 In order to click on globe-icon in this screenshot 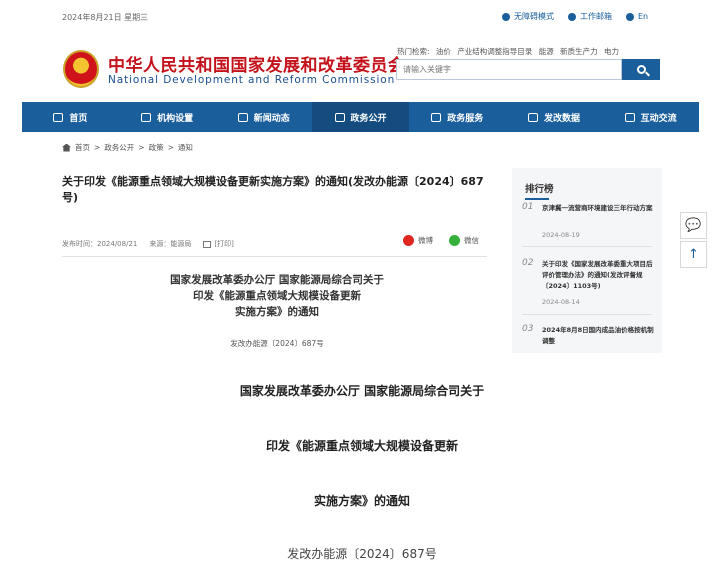, I will do `click(630, 16)`.